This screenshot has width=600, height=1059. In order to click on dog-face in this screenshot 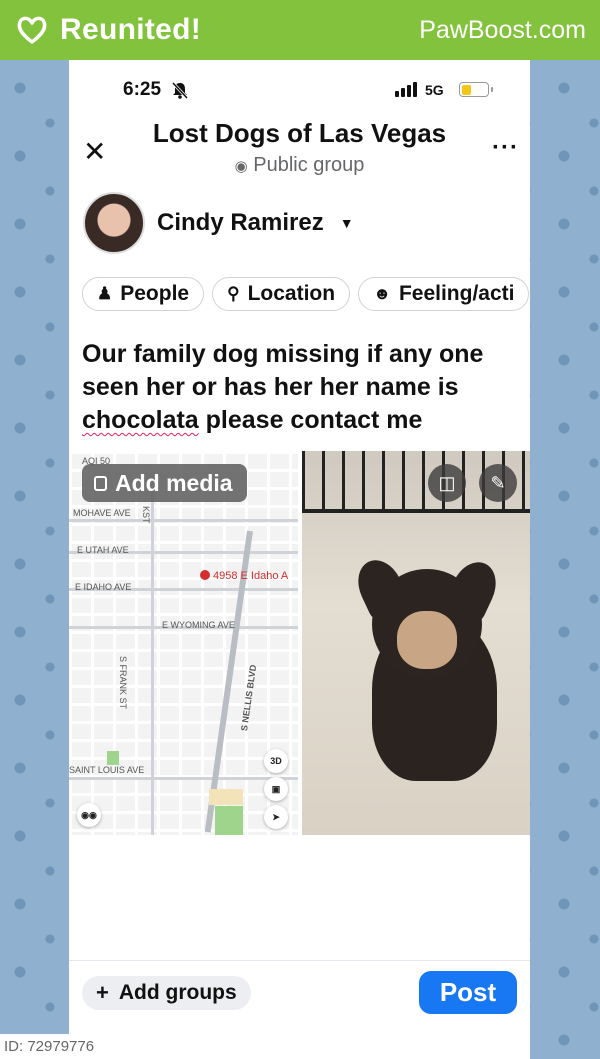, I will do `click(427, 640)`.